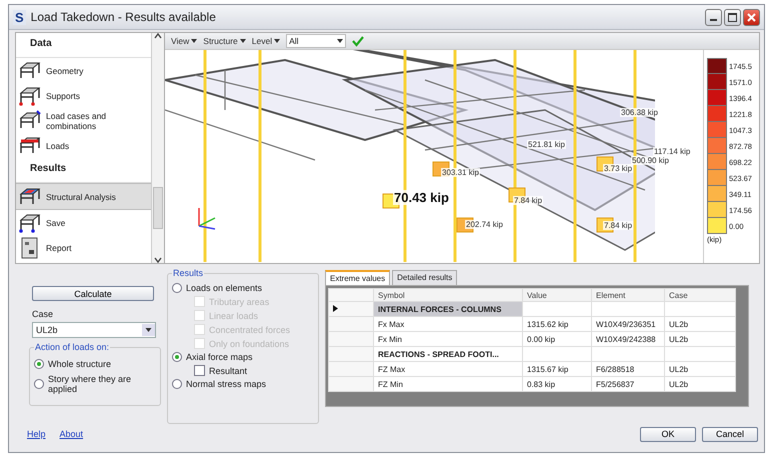 Image resolution: width=767 pixels, height=455 pixels. Describe the element at coordinates (448, 324) in the screenshot. I see `table-cell: Fx Max` at that location.